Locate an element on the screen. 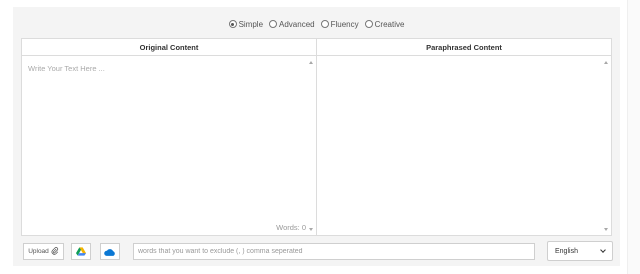 The image size is (640, 274). mode-advanced: Advanced is located at coordinates (292, 24).